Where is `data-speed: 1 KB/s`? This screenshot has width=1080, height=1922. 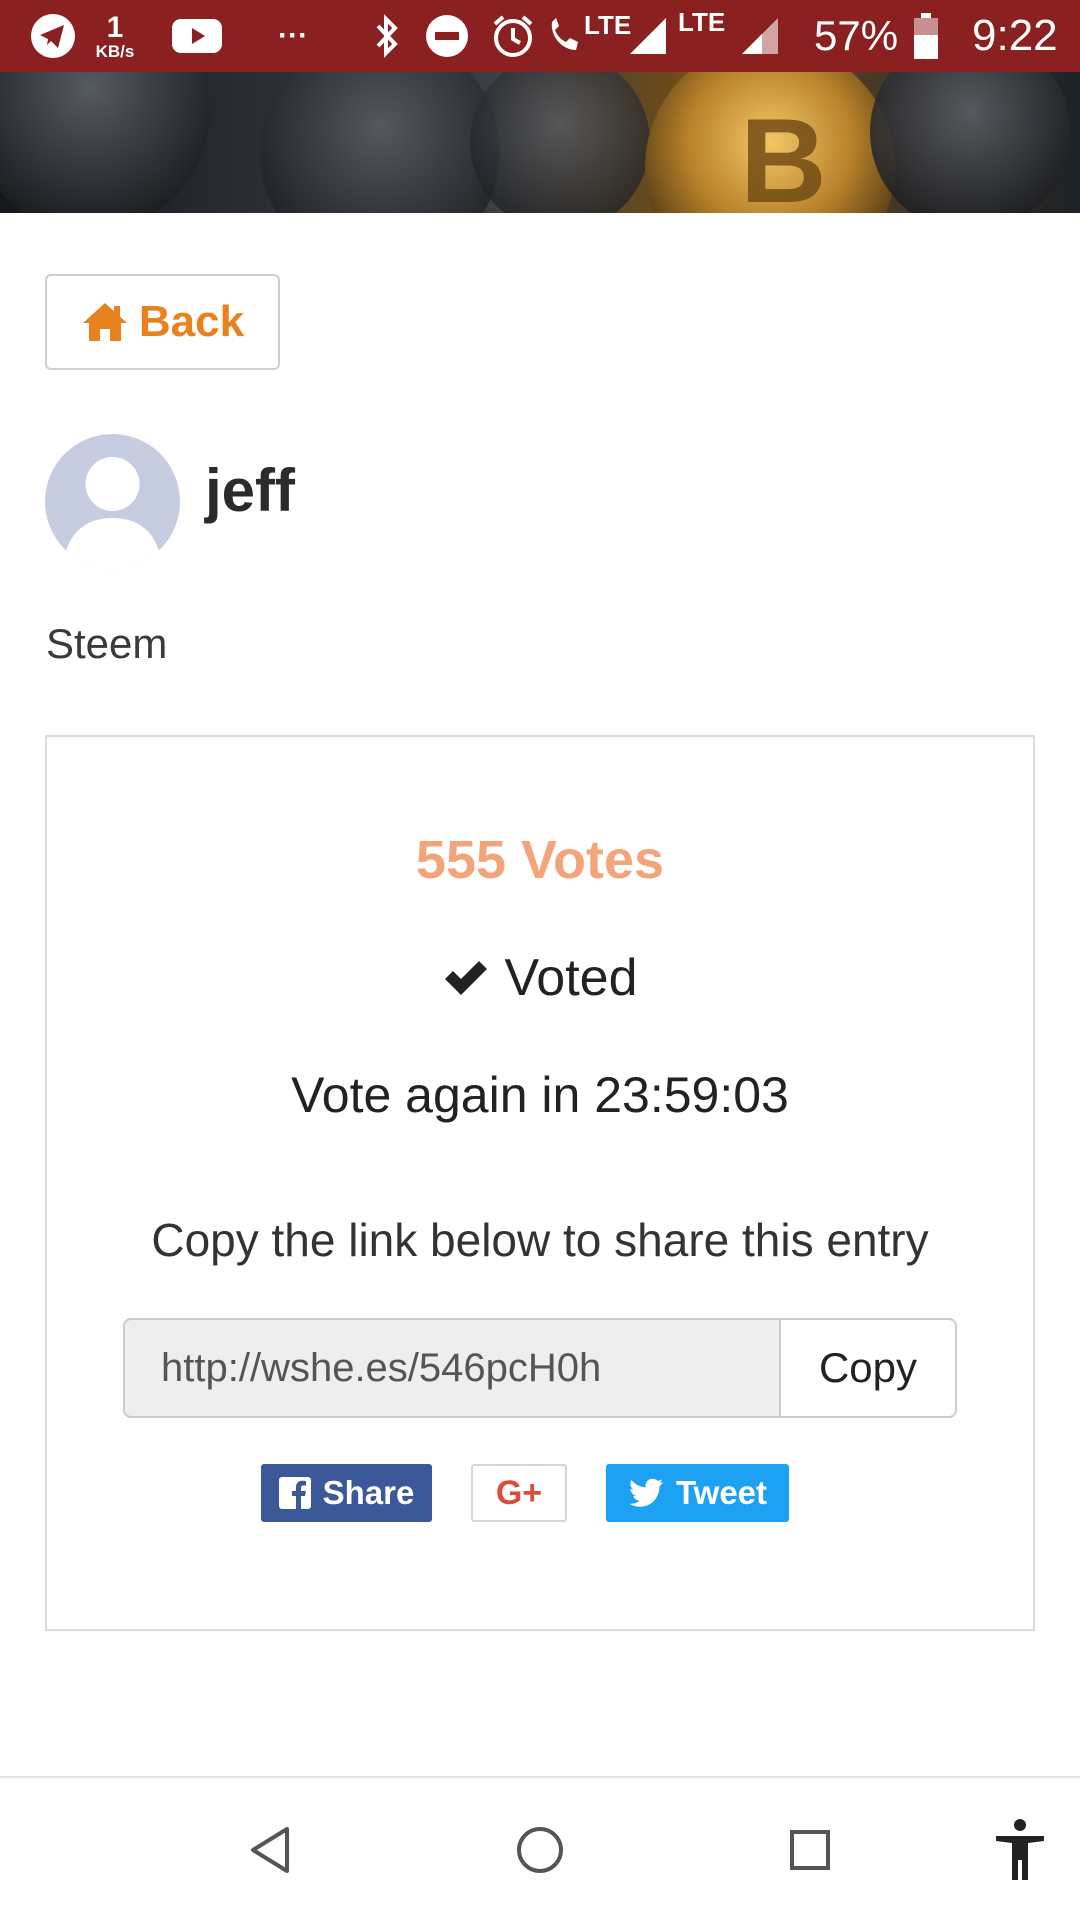 data-speed: 1 KB/s is located at coordinates (115, 36).